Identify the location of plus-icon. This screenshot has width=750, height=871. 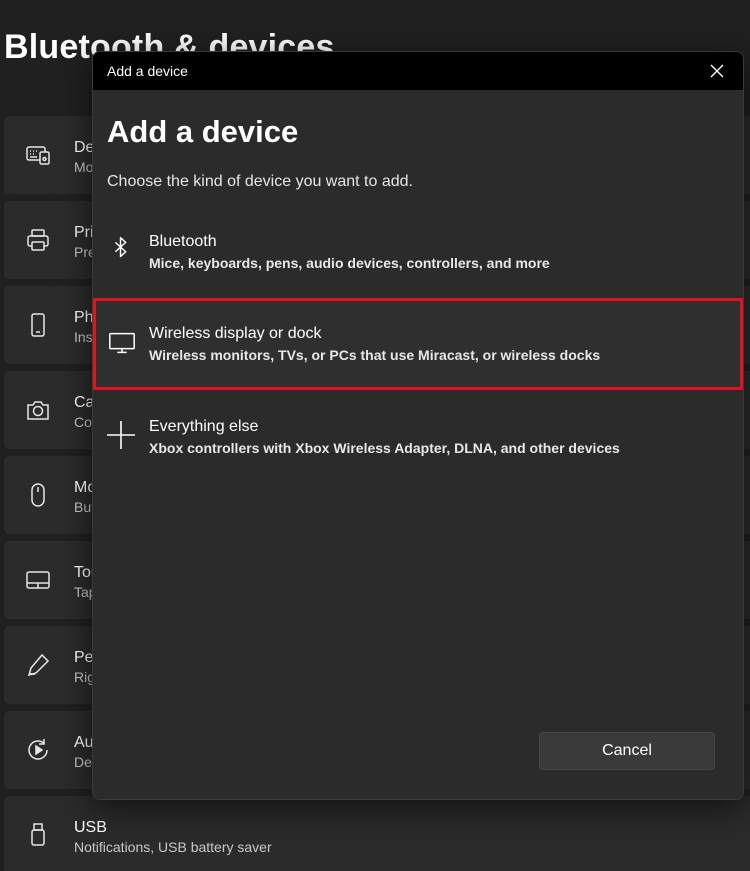
(121, 435).